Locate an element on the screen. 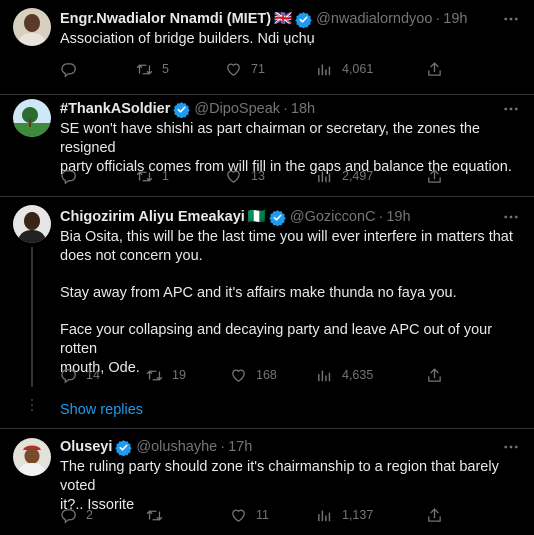  retweet-button: 5 is located at coordinates (152, 69).